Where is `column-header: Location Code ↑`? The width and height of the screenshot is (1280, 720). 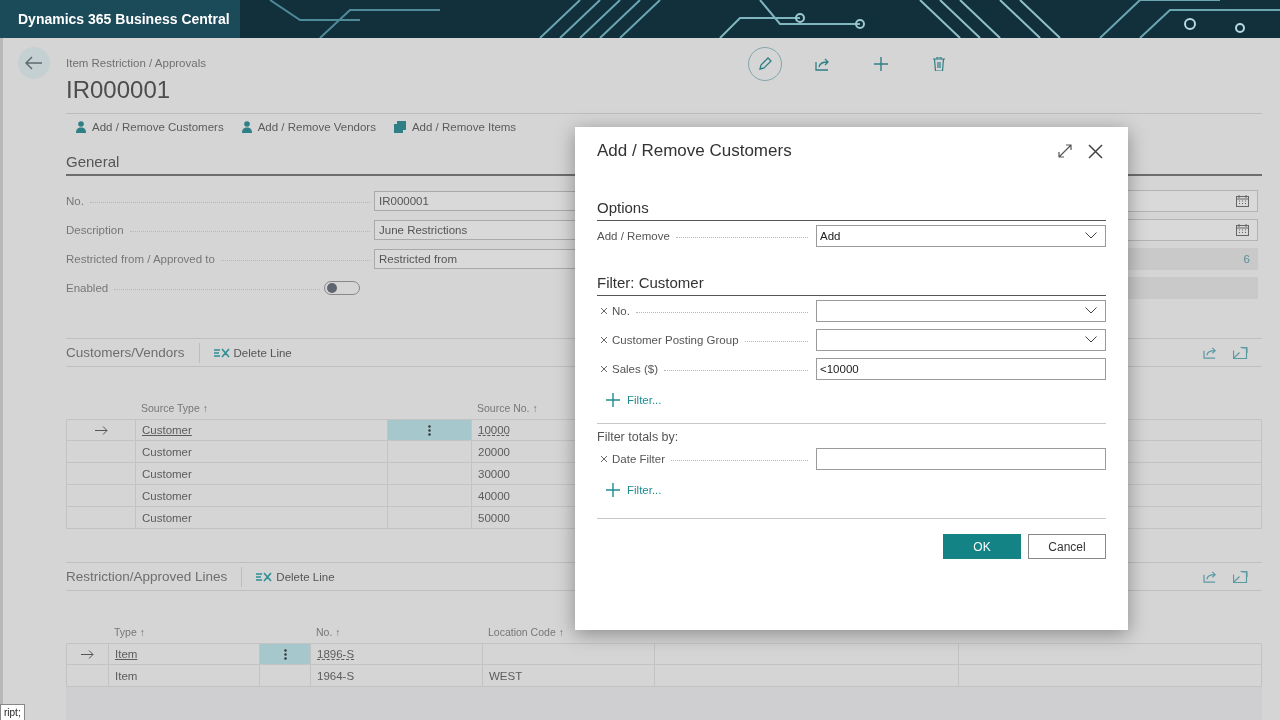
column-header: Location Code ↑ is located at coordinates (568, 632).